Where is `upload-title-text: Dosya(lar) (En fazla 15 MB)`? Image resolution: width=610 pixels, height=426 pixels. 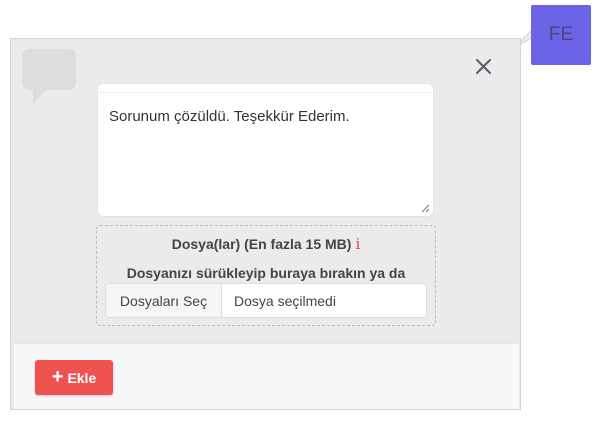
upload-title-text: Dosya(lar) (En fazla 15 MB) is located at coordinates (261, 244).